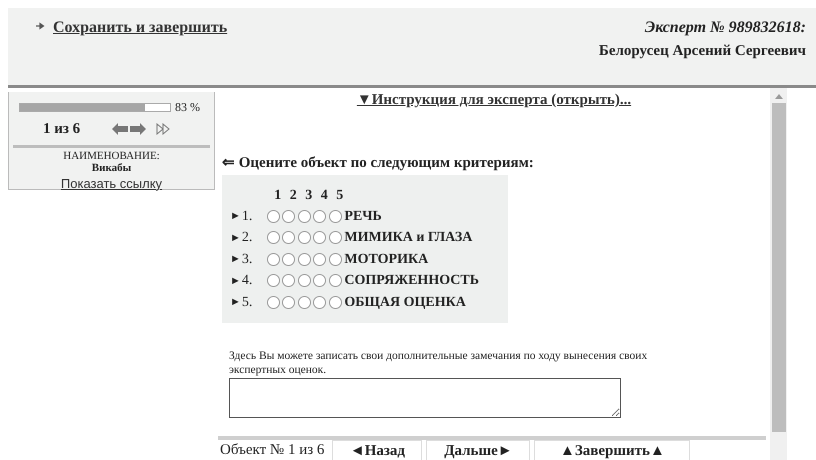 The image size is (816, 460). Describe the element at coordinates (425, 398) in the screenshot. I see `notes-field` at that location.